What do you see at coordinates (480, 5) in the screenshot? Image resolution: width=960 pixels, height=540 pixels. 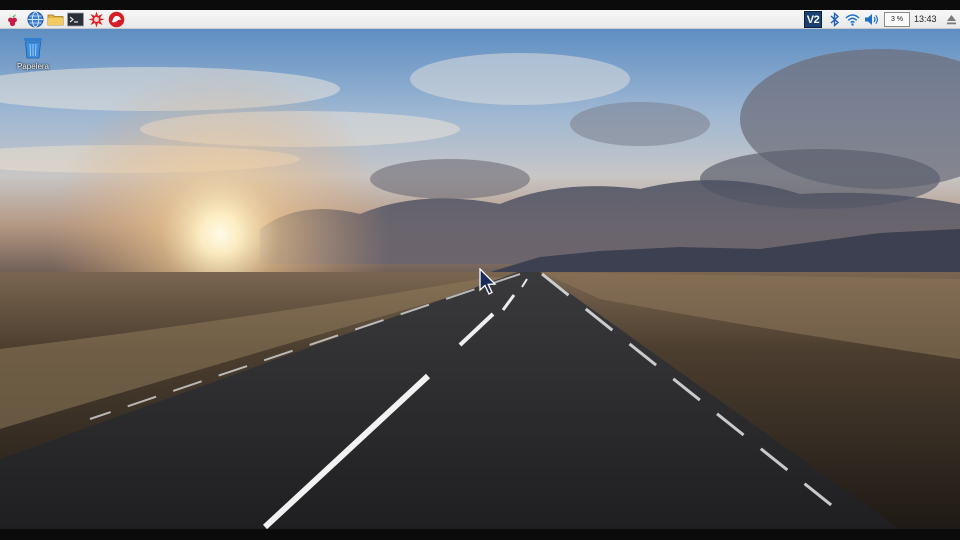 I see `screen-top-border` at bounding box center [480, 5].